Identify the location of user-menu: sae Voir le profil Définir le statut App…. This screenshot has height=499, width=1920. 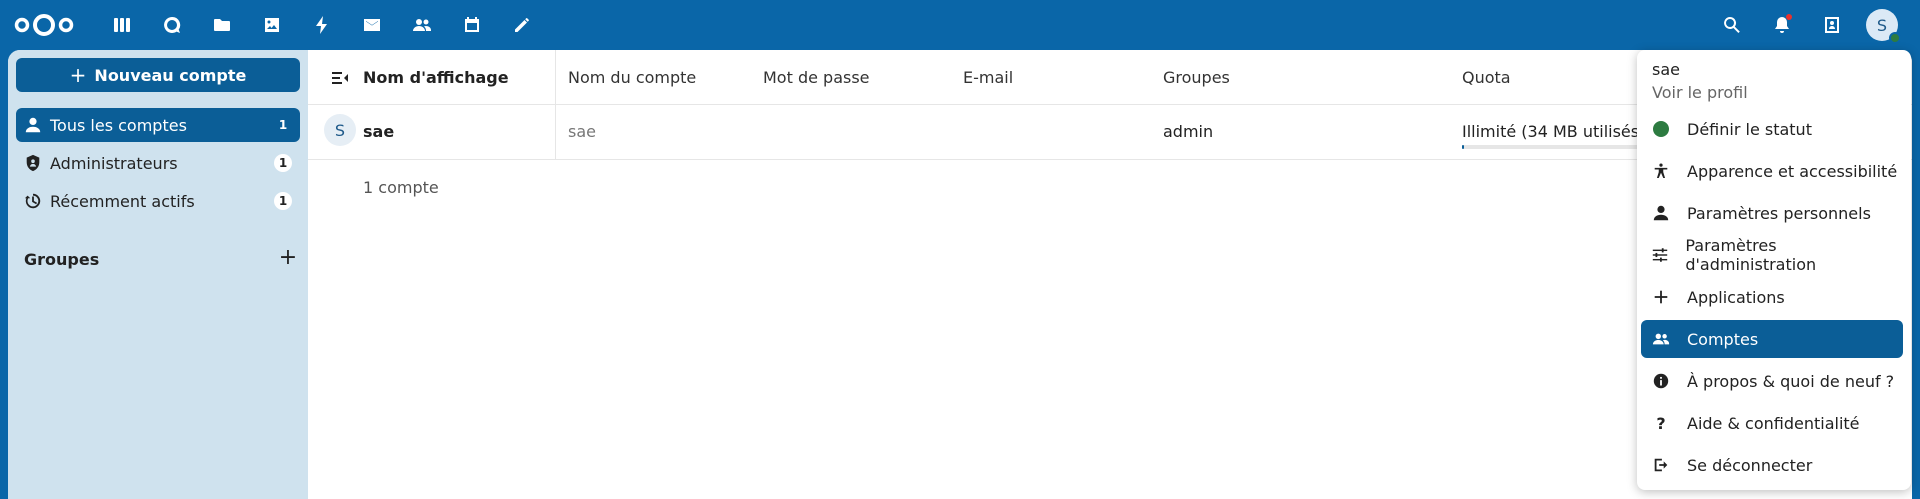
(1774, 270).